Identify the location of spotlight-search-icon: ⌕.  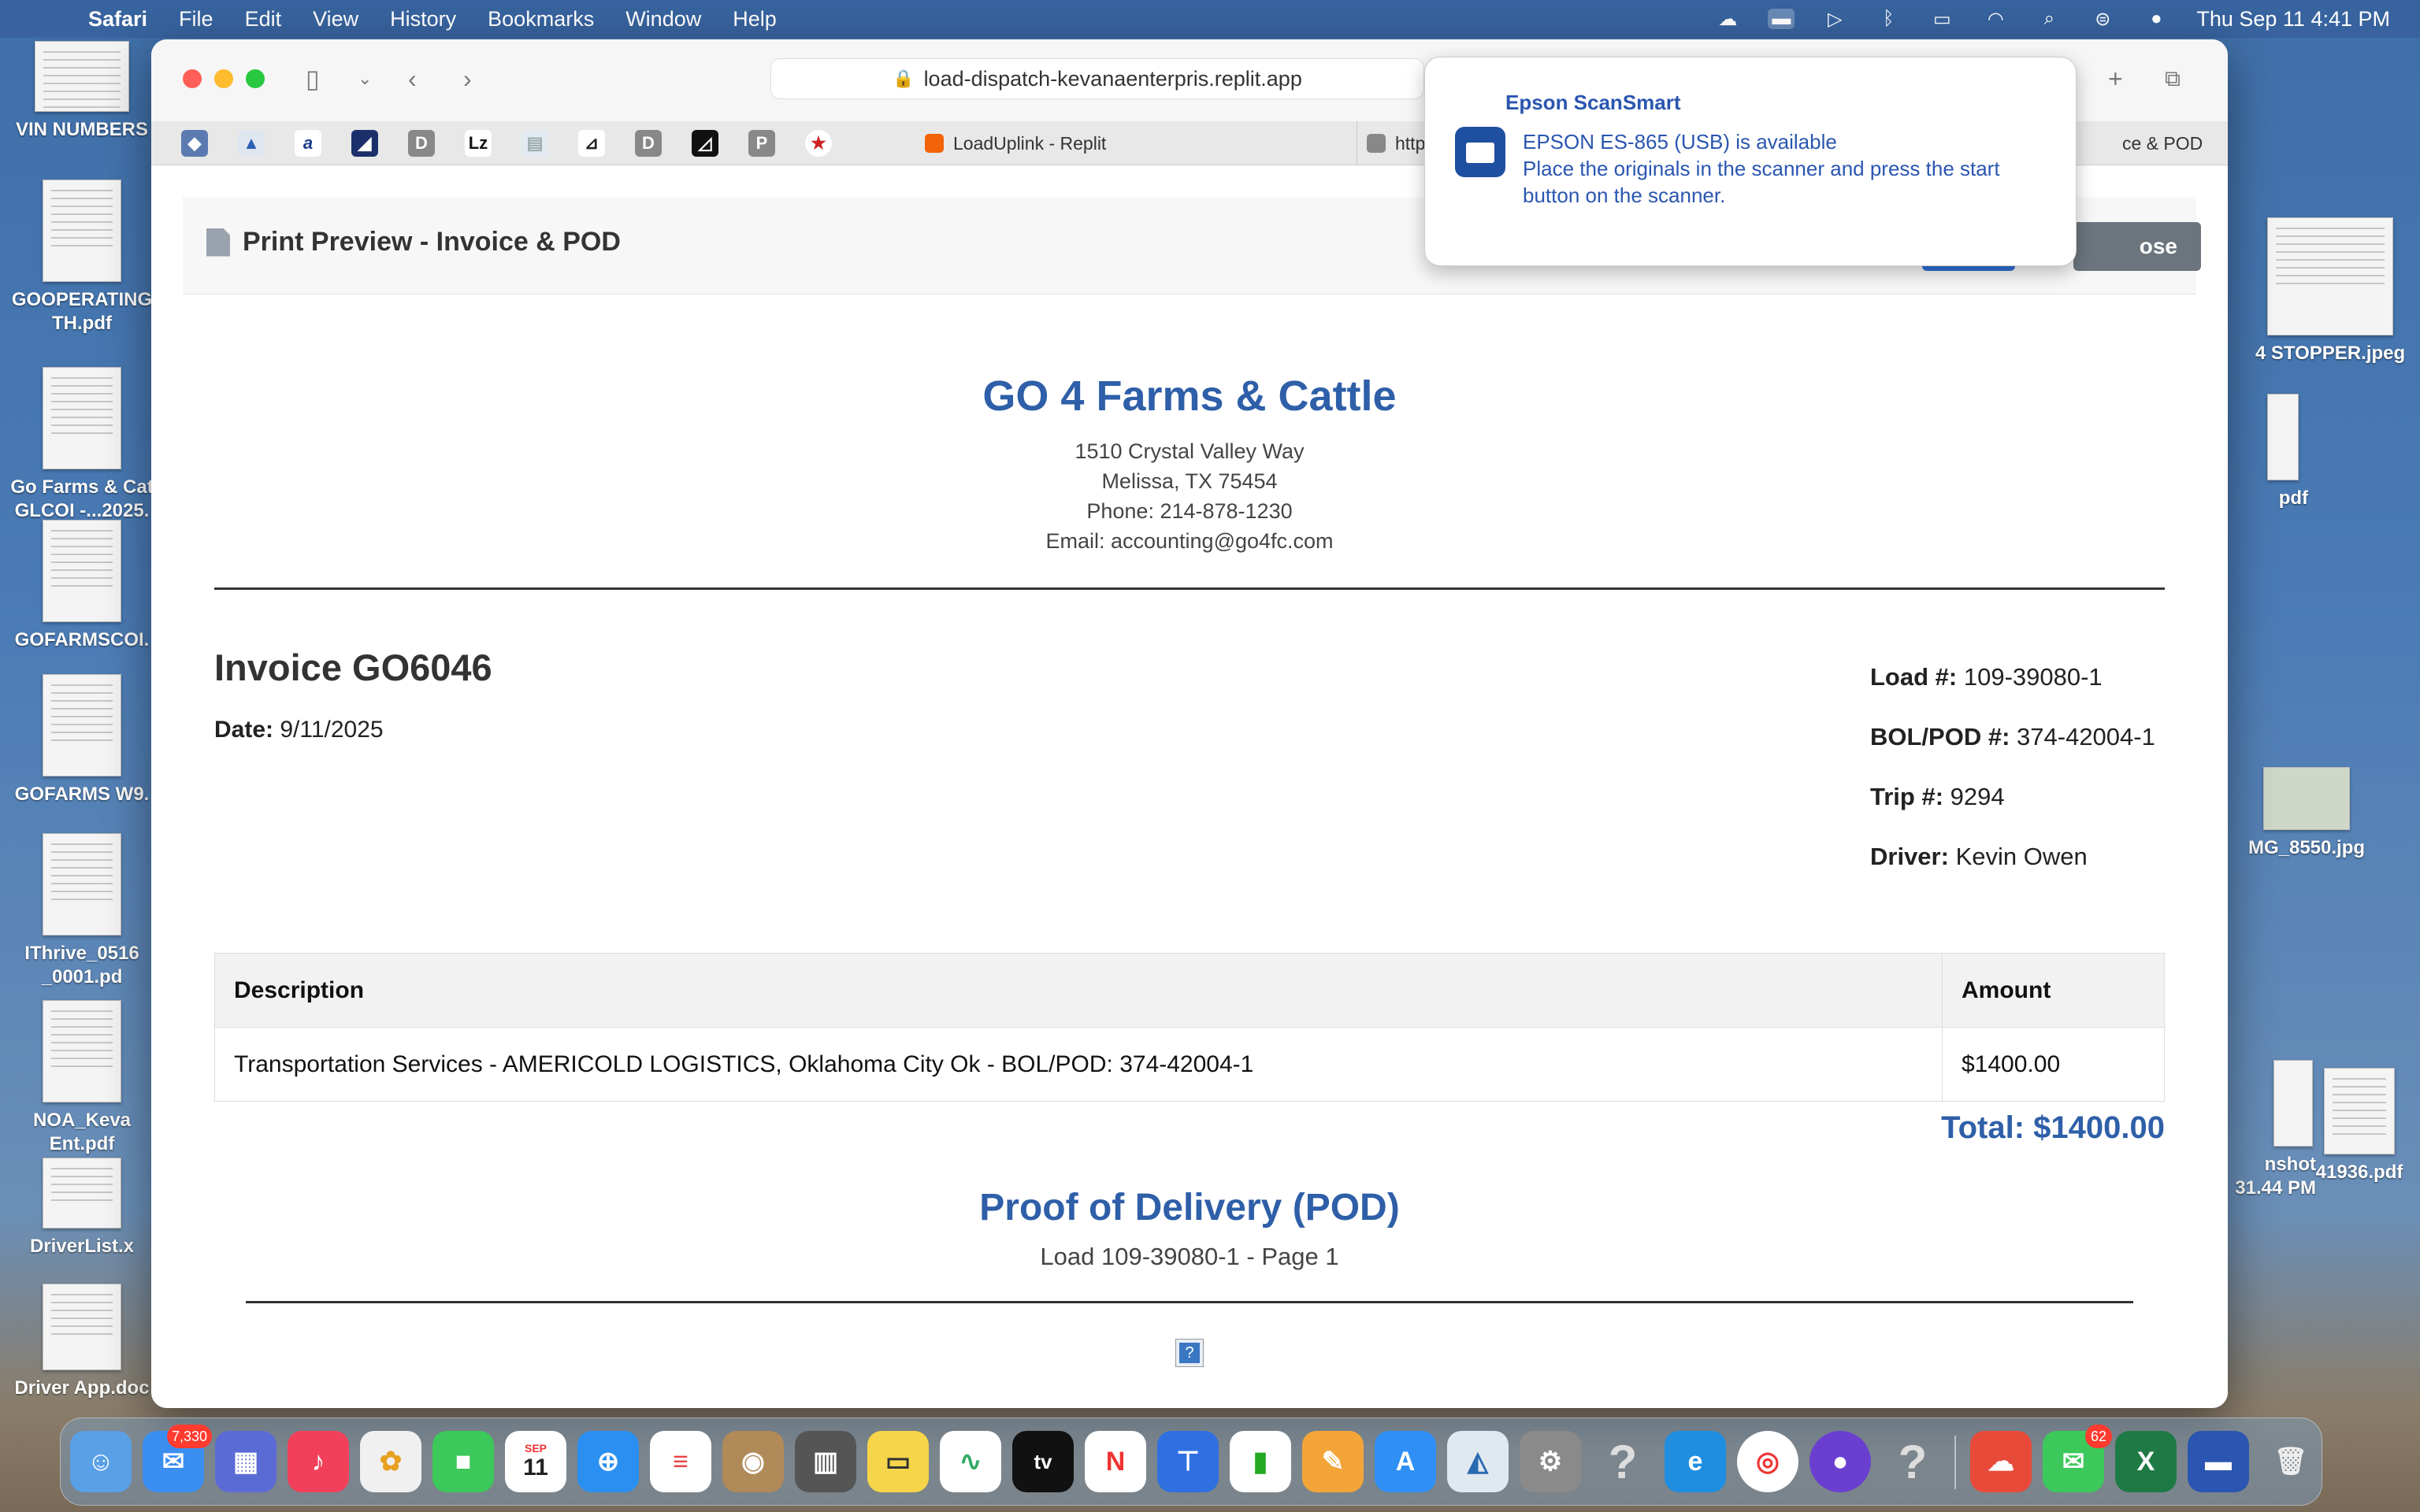
(2049, 18).